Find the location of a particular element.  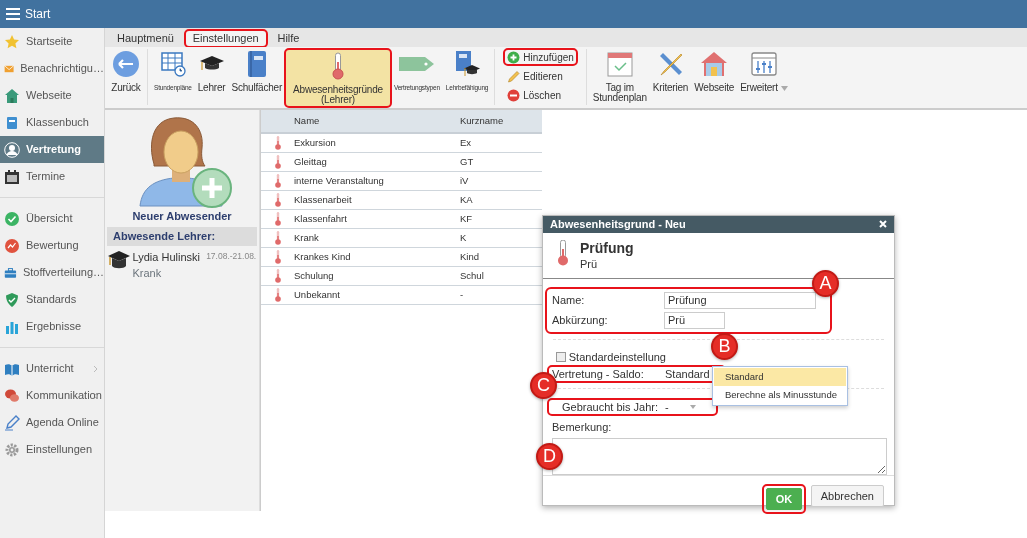

table-cell-text: interne Veranstaltung is located at coordinates (339, 180).